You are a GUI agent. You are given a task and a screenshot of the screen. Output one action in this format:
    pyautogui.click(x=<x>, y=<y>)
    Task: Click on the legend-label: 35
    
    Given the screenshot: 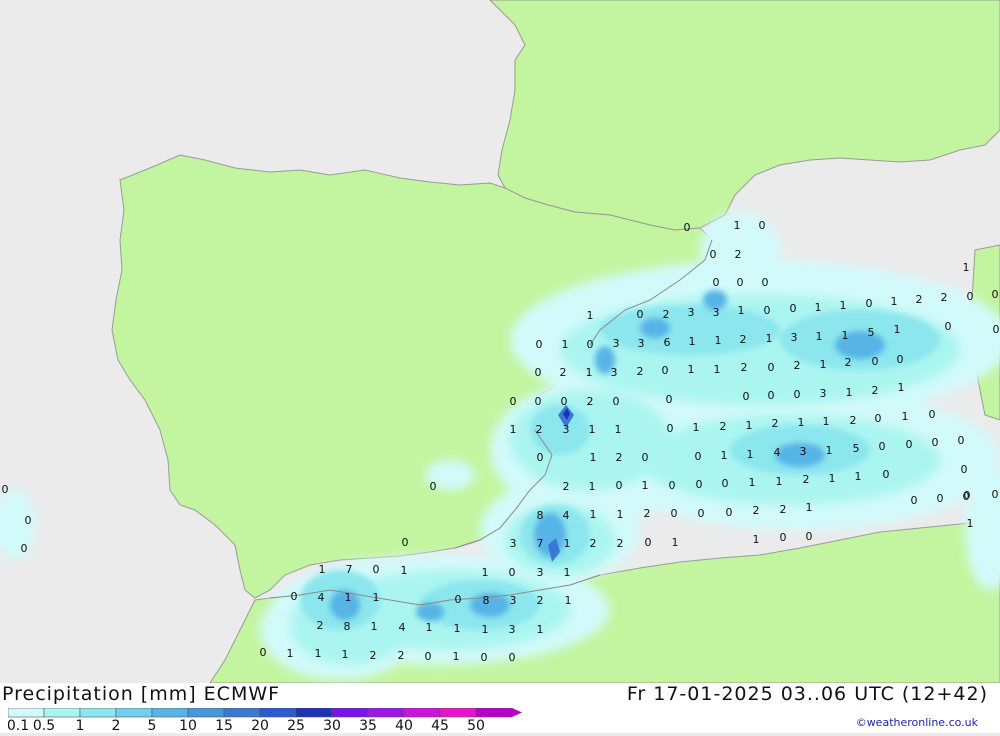 What is the action you would take?
    pyautogui.click(x=368, y=725)
    